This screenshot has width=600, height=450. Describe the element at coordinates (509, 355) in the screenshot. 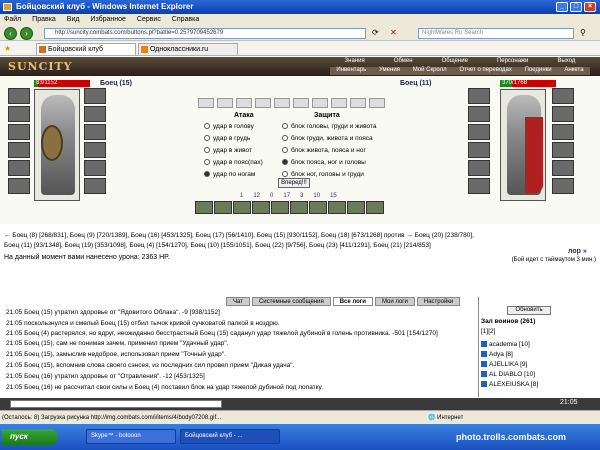

I see `player-item: Adya [8]` at that location.